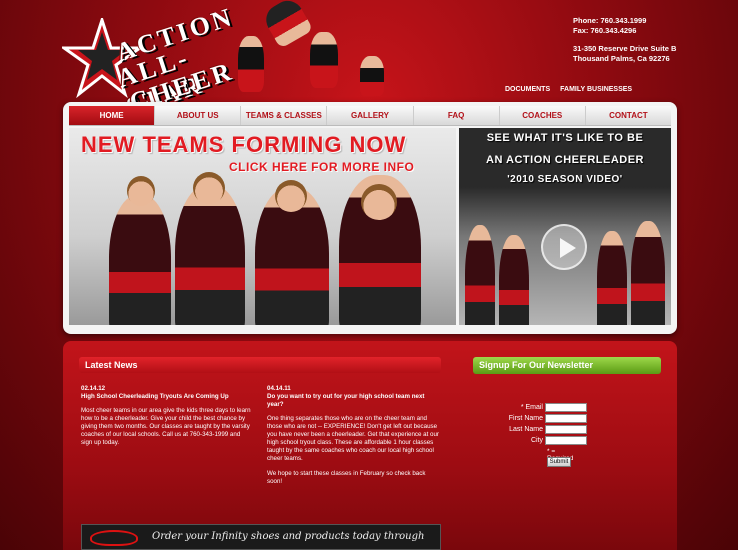 This screenshot has height=550, width=738. What do you see at coordinates (531, 407) in the screenshot?
I see `email-label: * Email` at bounding box center [531, 407].